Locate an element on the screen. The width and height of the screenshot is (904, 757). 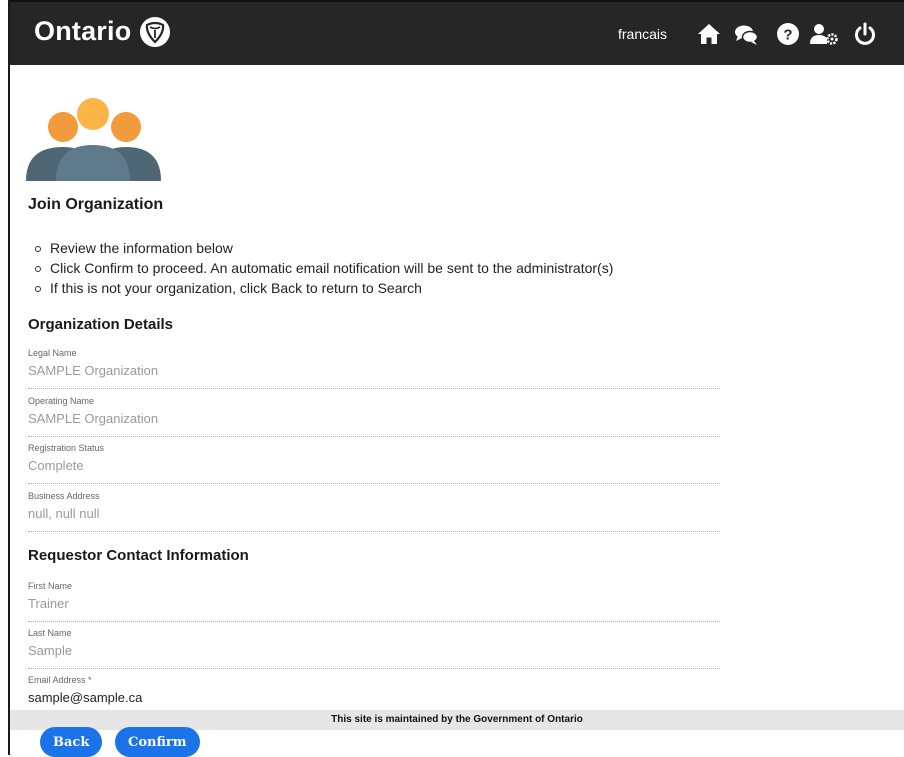
first-name-field: First Name Trainer is located at coordinates (374, 601).